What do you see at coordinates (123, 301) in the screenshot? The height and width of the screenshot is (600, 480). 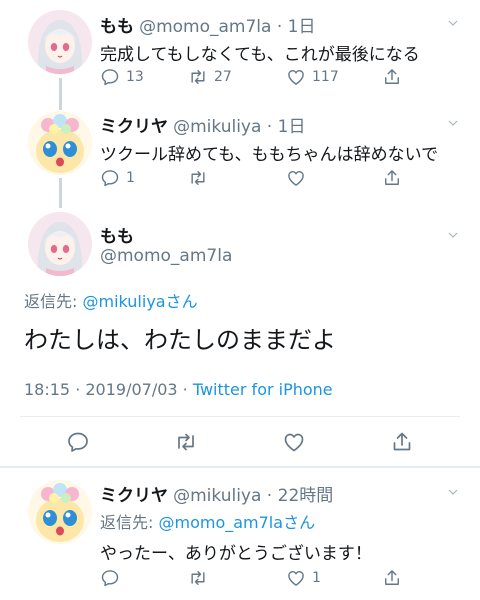 I see `reply-to-handle: @mikuliya` at bounding box center [123, 301].